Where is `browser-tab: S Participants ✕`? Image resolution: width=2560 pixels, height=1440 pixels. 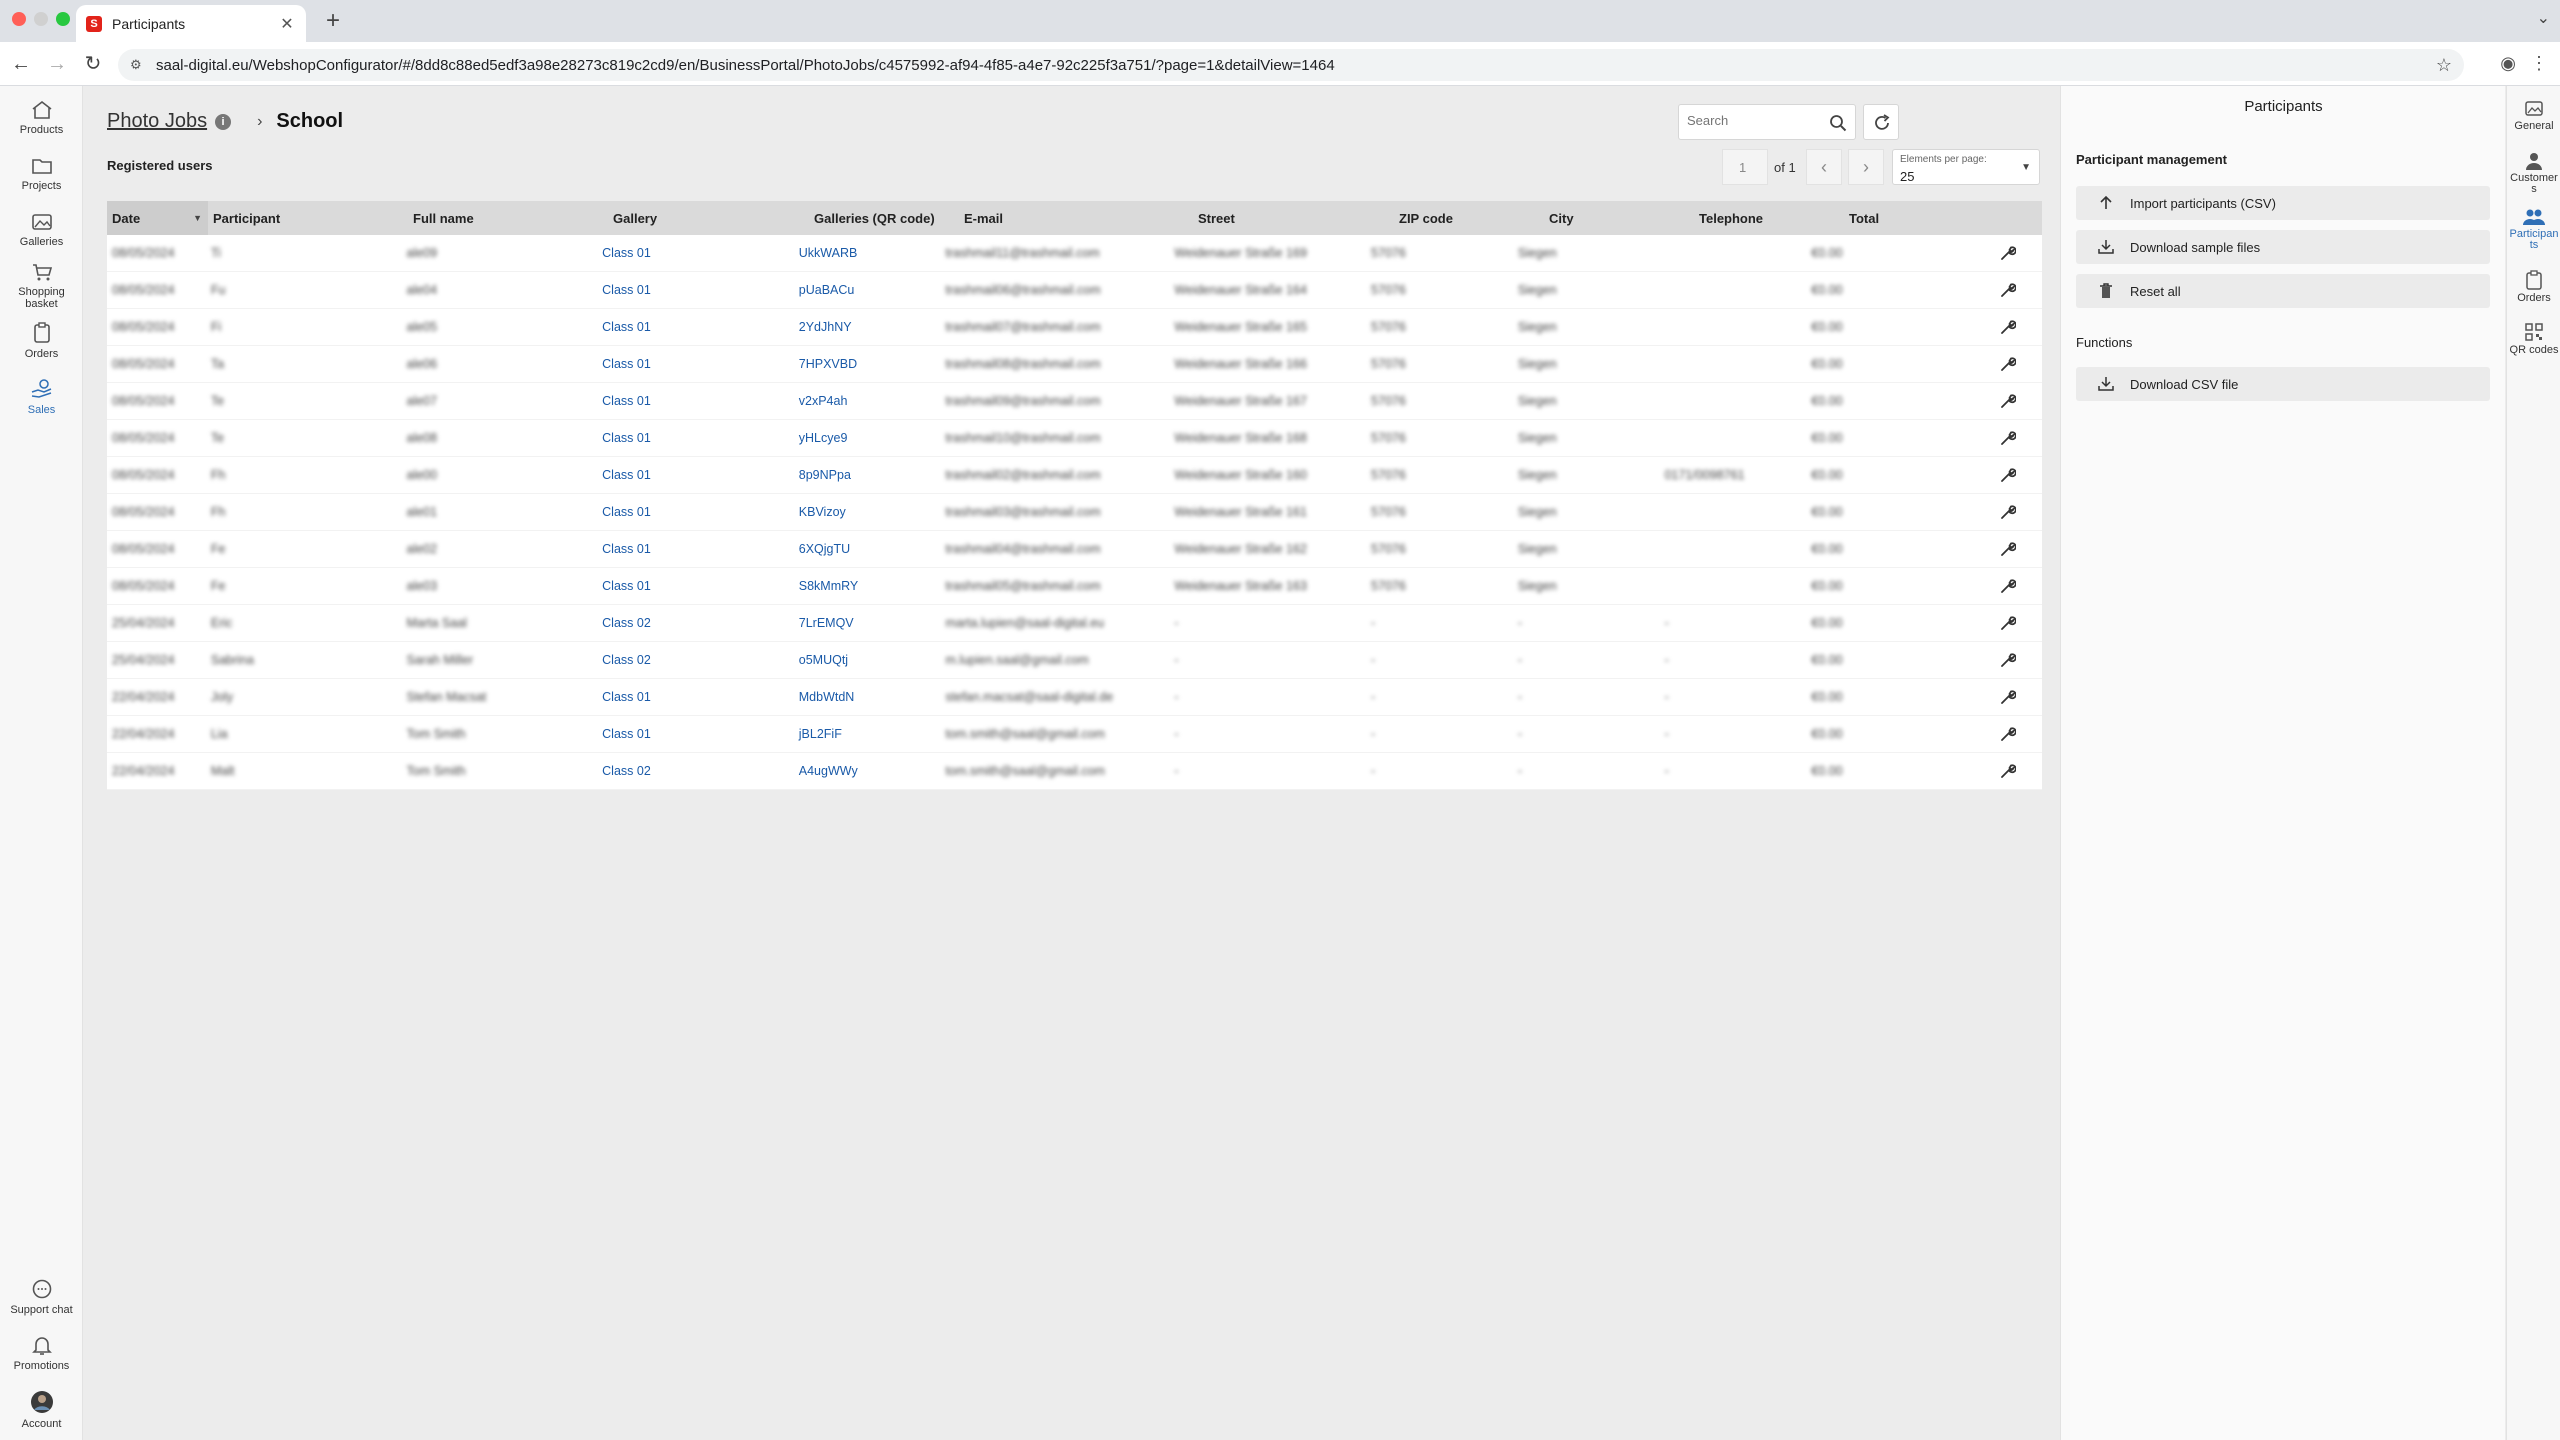 browser-tab: S Participants ✕ is located at coordinates (191, 23).